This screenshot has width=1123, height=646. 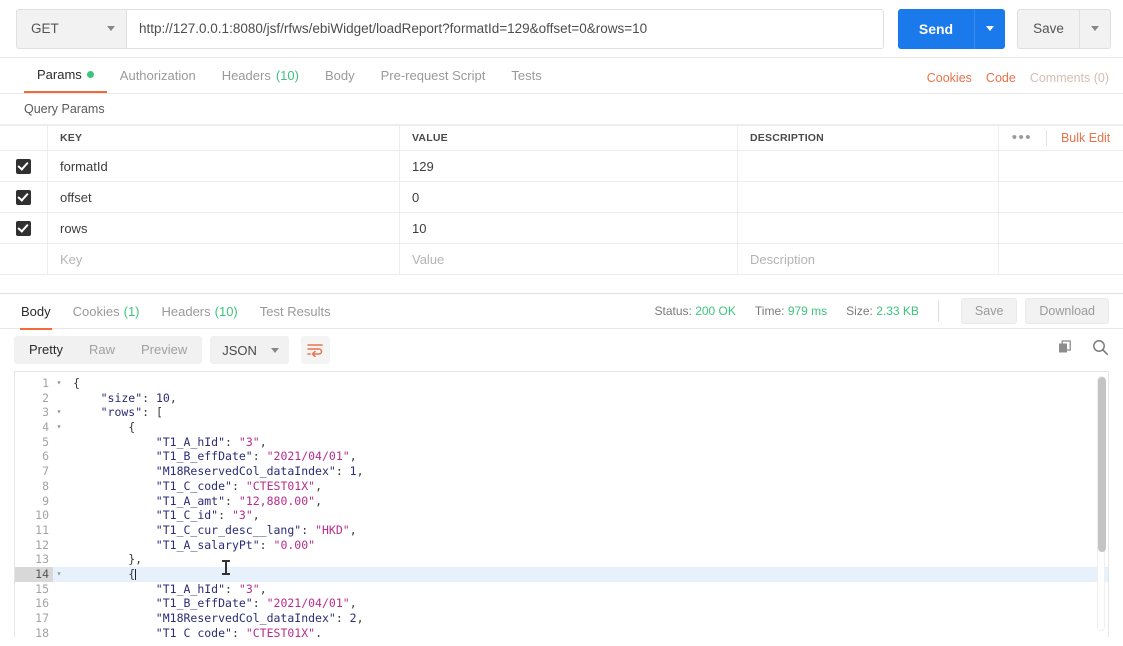 What do you see at coordinates (989, 311) in the screenshot?
I see `save-response-button: Save` at bounding box center [989, 311].